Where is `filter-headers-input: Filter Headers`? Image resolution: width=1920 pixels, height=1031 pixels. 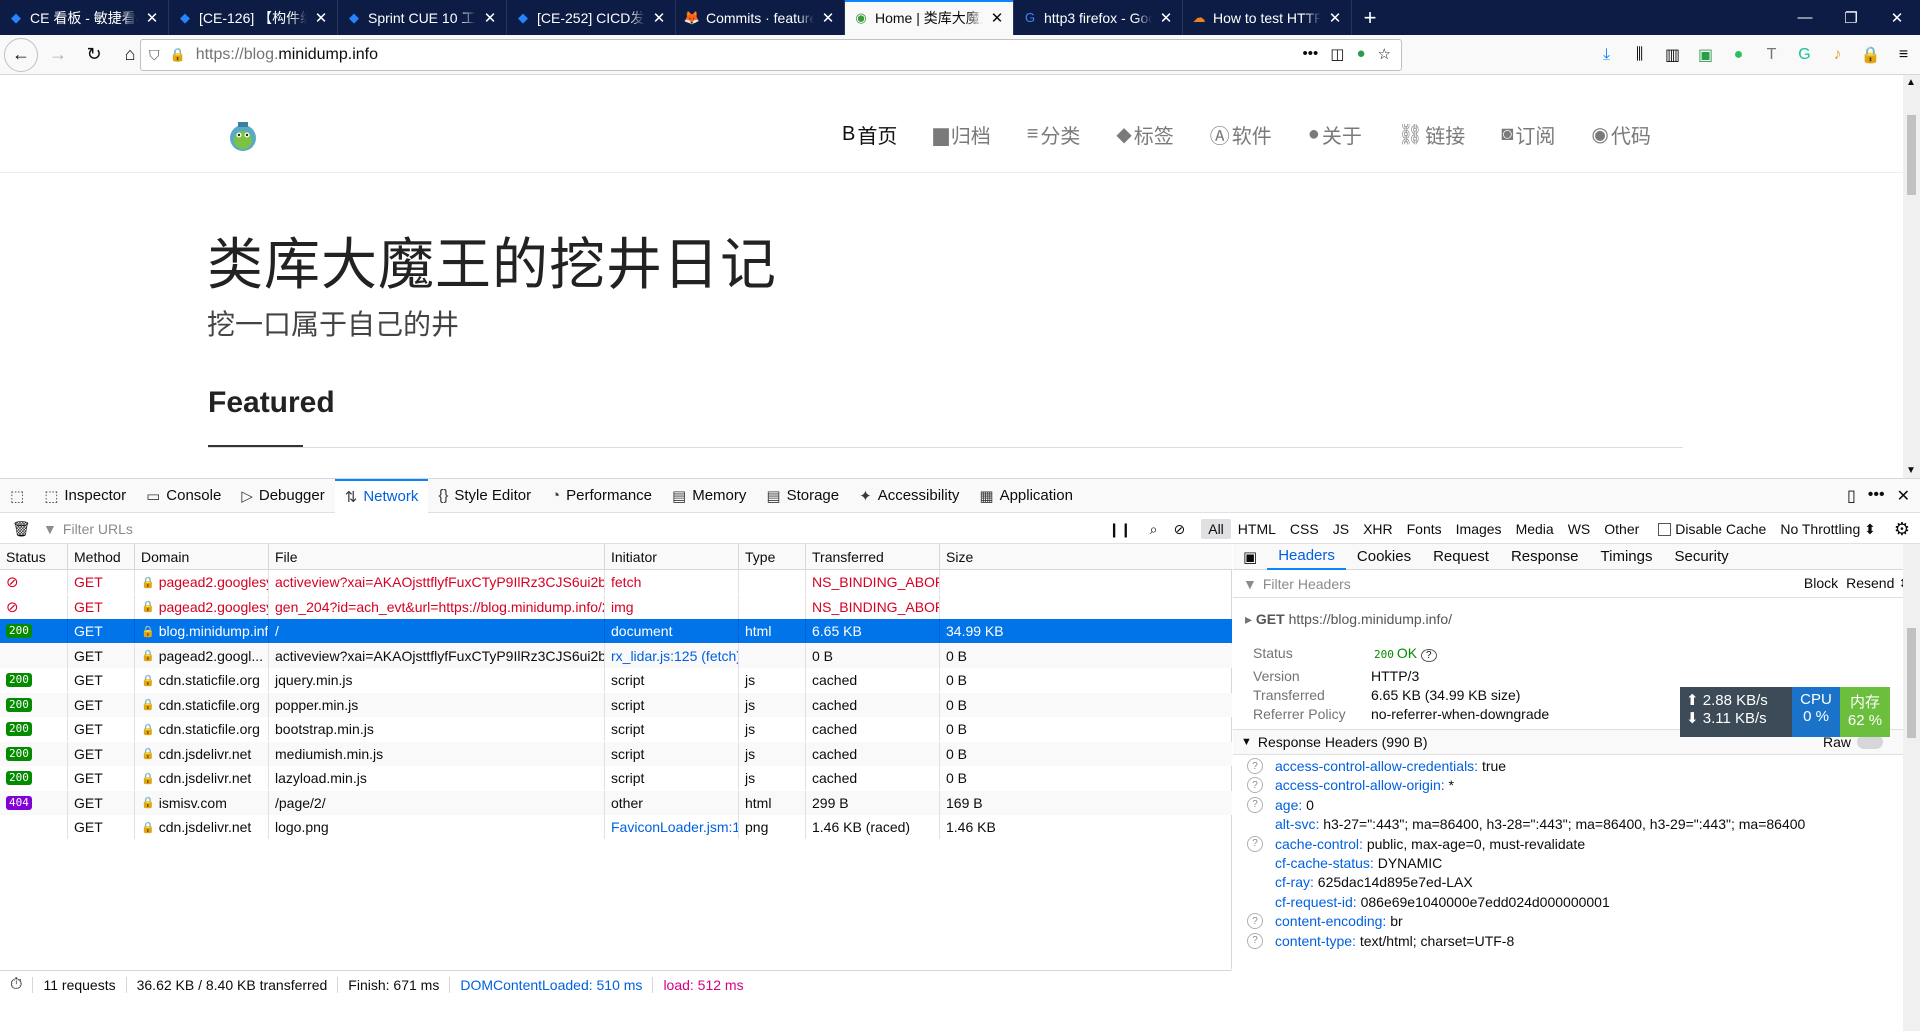 filter-headers-input: Filter Headers is located at coordinates (1307, 584).